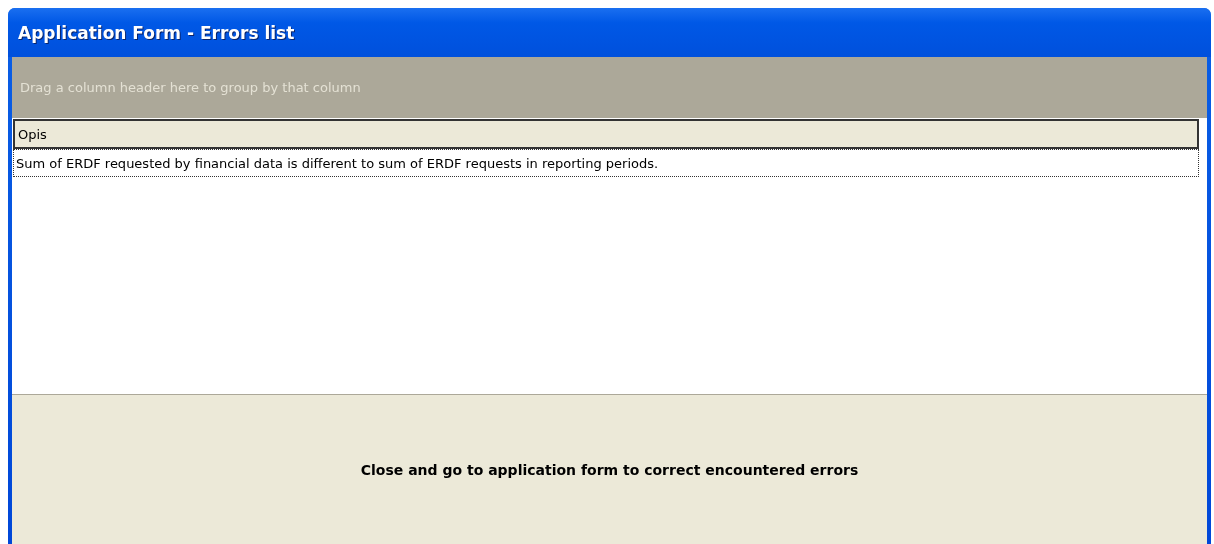 This screenshot has width=1214, height=544. I want to click on column-header: Opis, so click(606, 134).